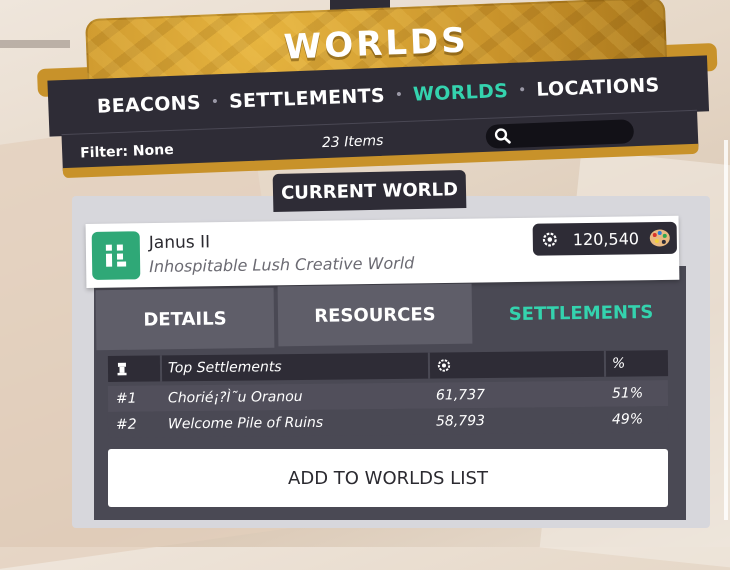 The width and height of the screenshot is (730, 570). I want to click on row-value: 58,793, so click(460, 421).